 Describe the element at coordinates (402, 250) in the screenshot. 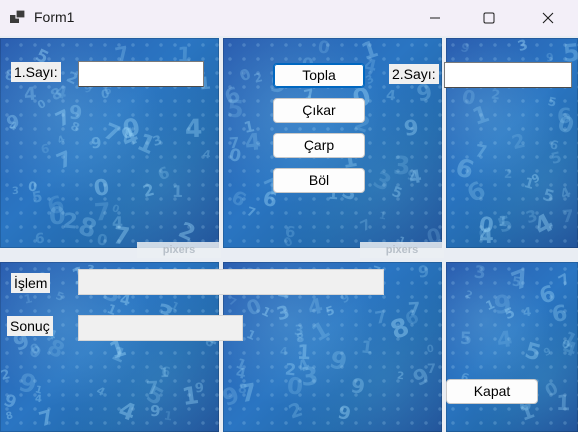

I see `watermark: pixers` at that location.